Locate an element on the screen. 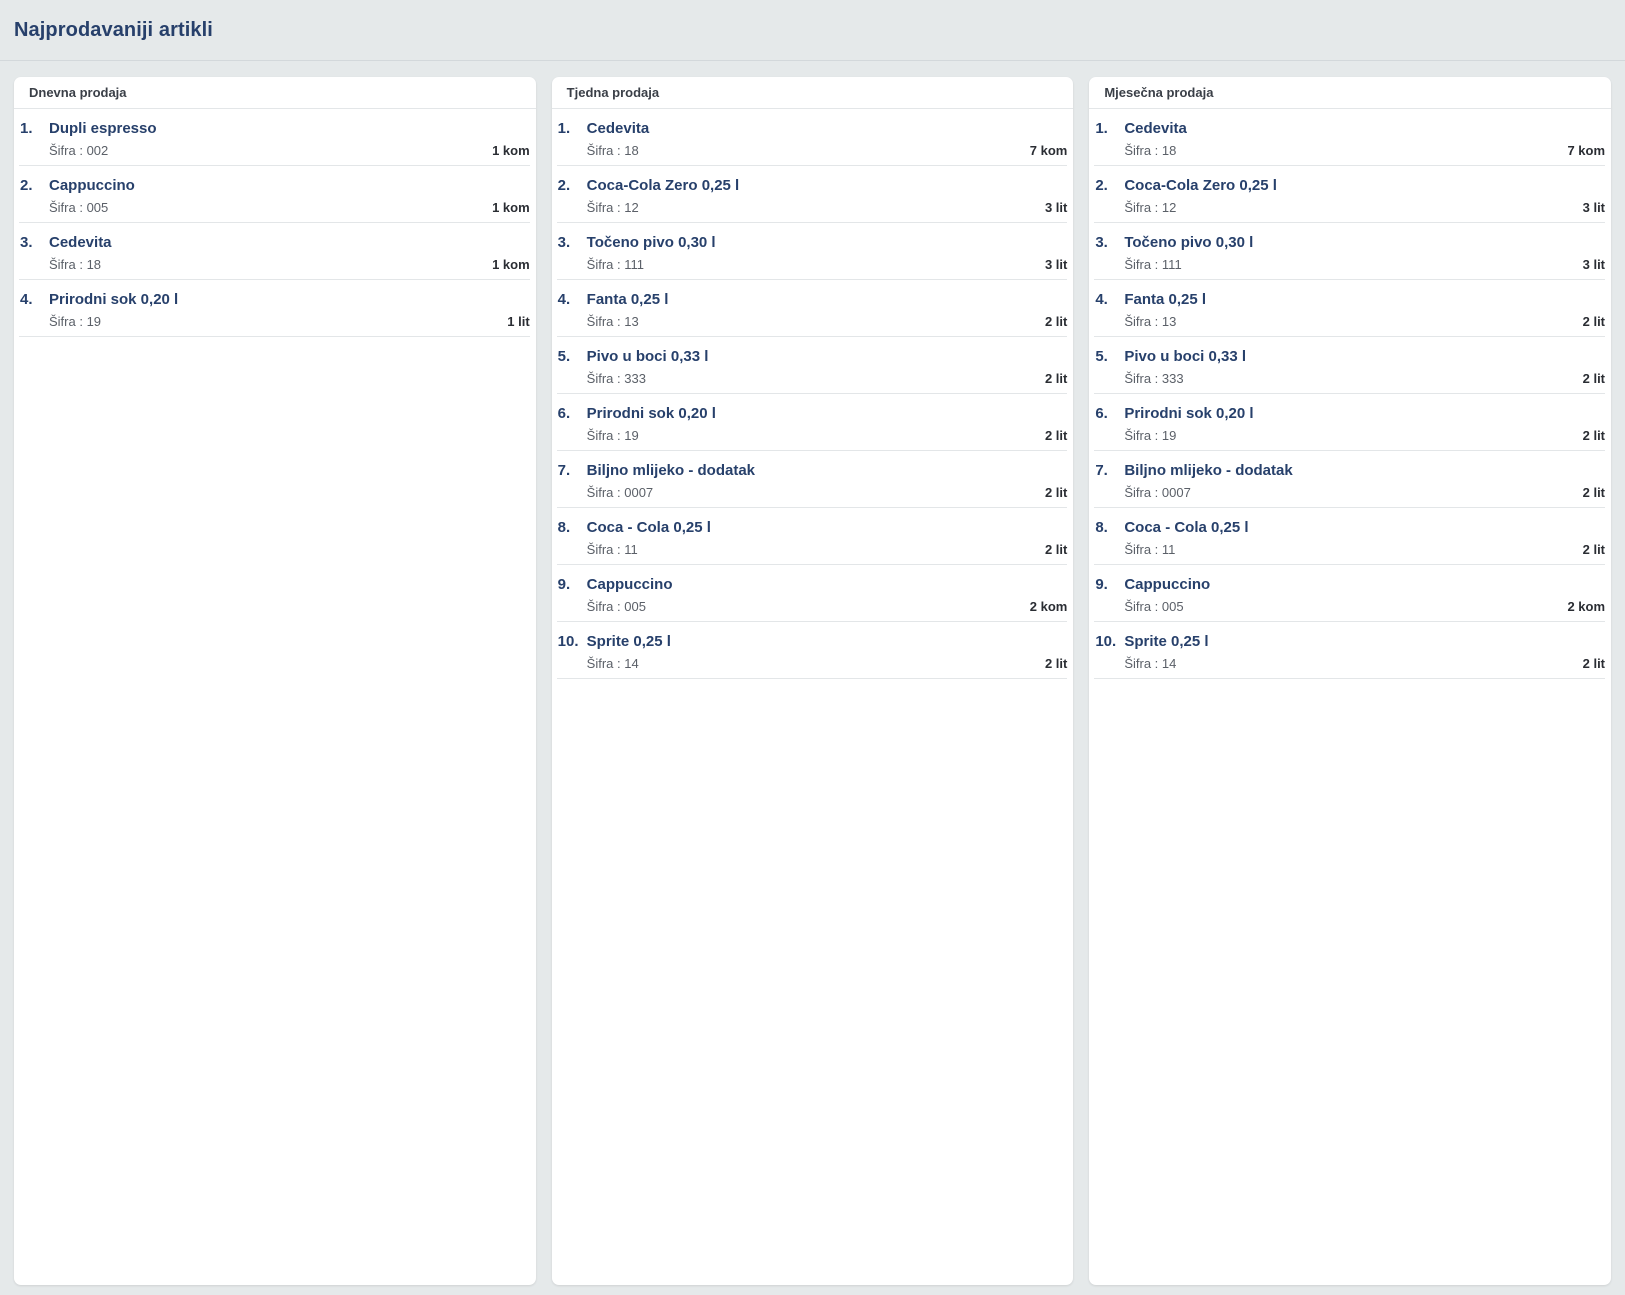 The image size is (1625, 1295). item-rank: 8. is located at coordinates (564, 527).